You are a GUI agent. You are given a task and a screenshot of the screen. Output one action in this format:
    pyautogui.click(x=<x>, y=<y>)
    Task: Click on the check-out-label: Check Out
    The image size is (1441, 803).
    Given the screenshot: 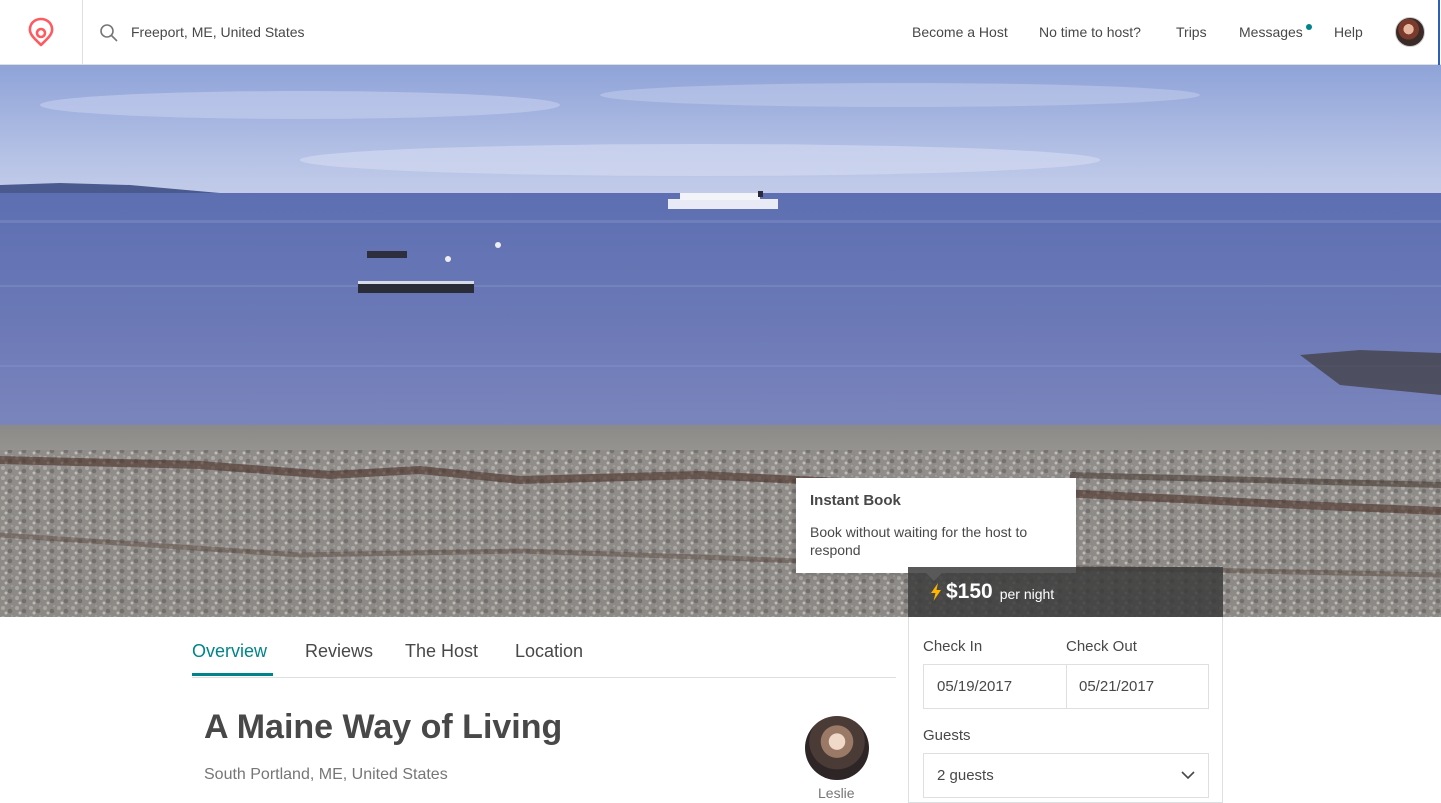 What is the action you would take?
    pyautogui.click(x=1101, y=646)
    